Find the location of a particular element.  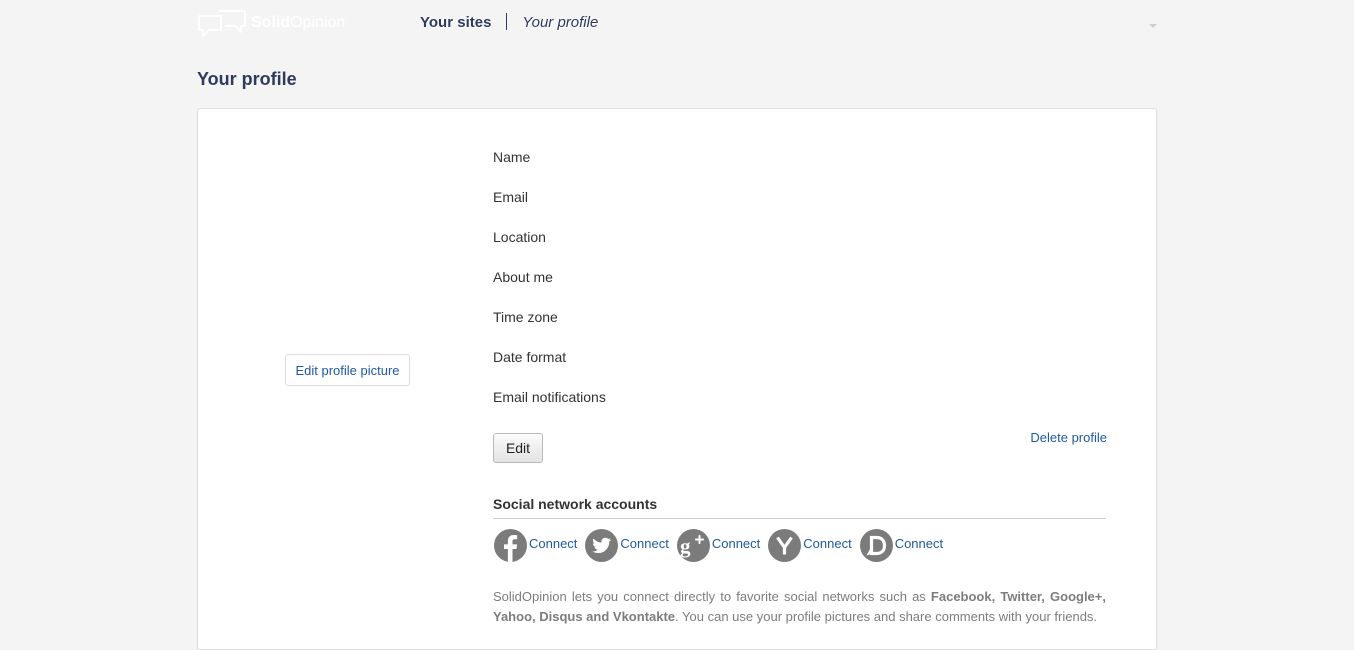

logo-text: SolidOpinion is located at coordinates (298, 22).